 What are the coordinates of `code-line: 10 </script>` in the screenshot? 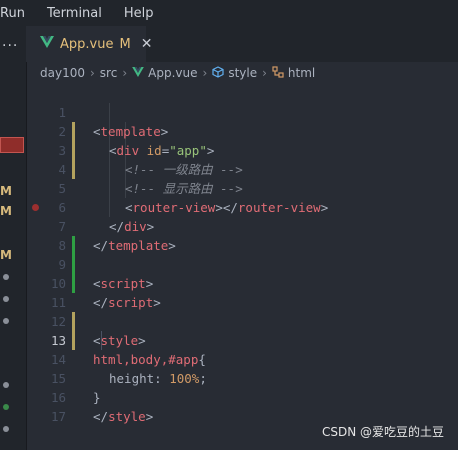 It's located at (242, 282).